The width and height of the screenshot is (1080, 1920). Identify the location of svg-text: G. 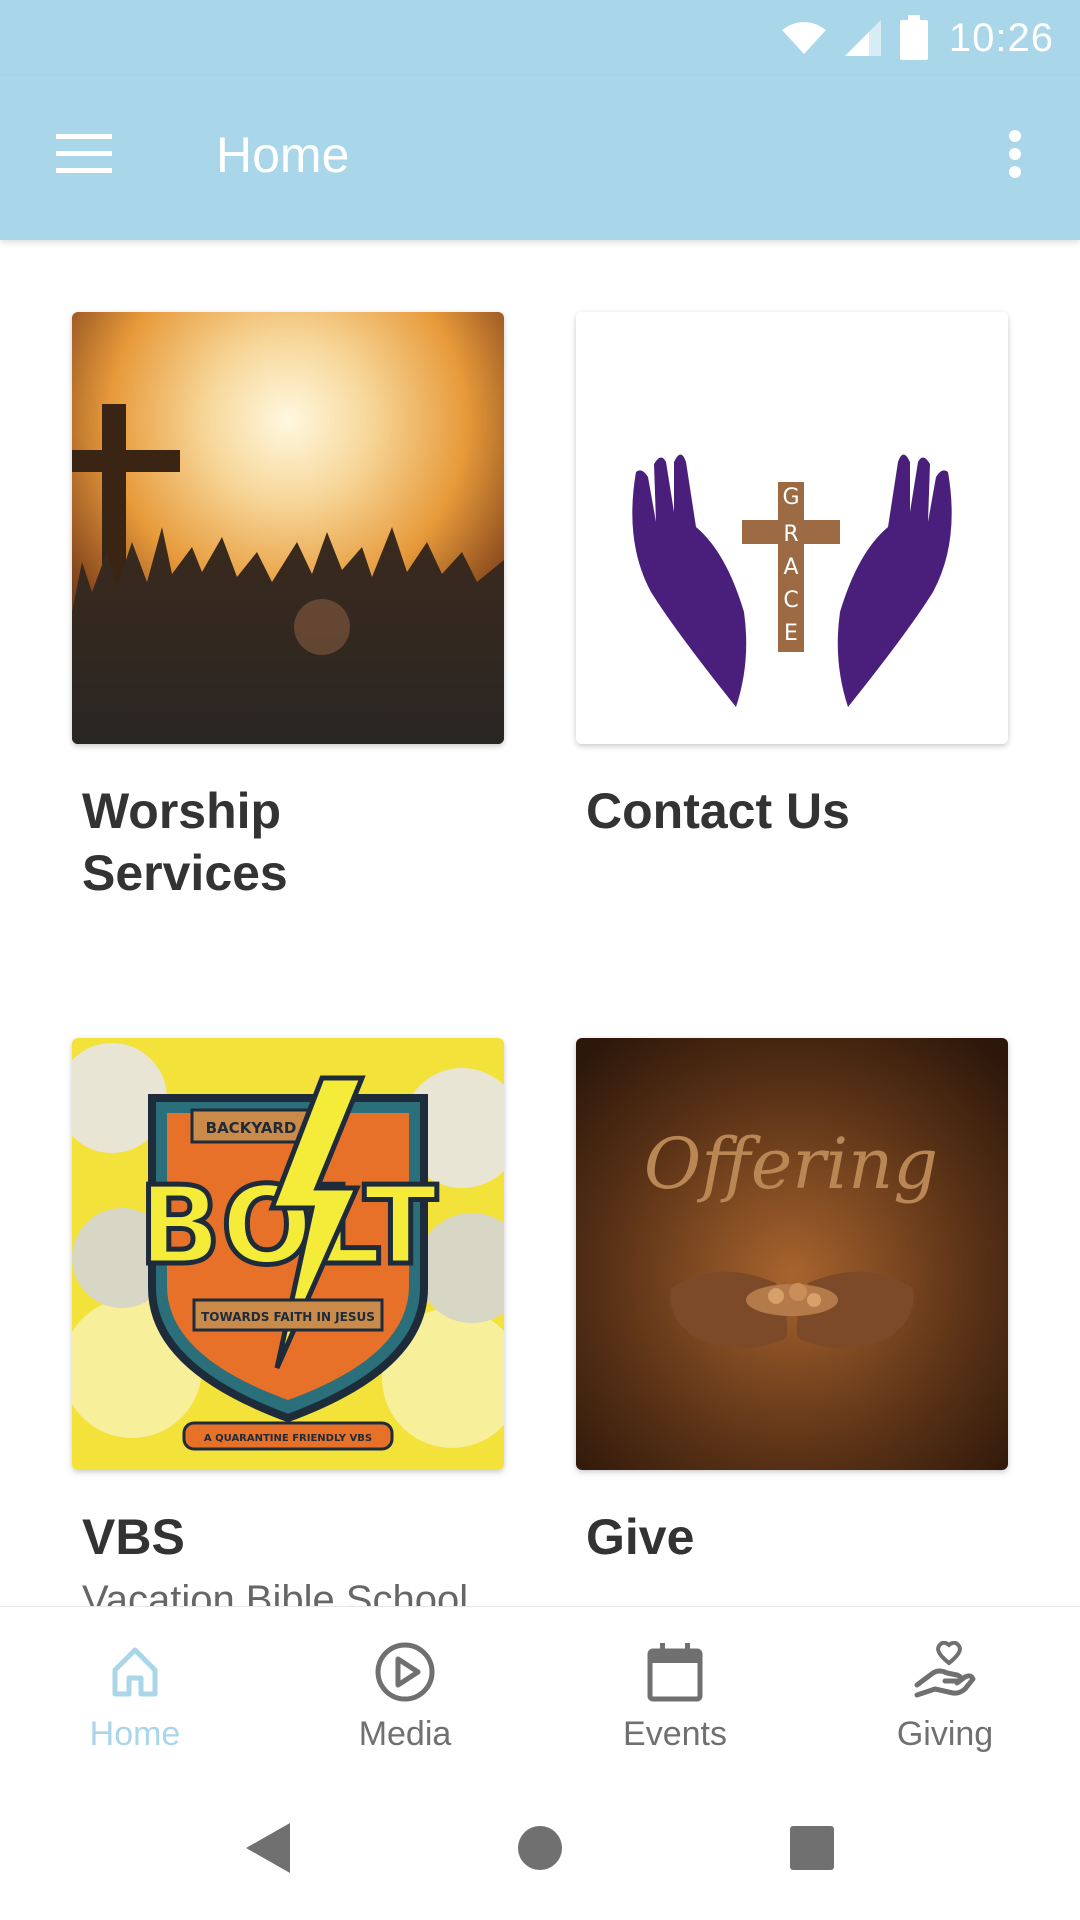
(790, 497).